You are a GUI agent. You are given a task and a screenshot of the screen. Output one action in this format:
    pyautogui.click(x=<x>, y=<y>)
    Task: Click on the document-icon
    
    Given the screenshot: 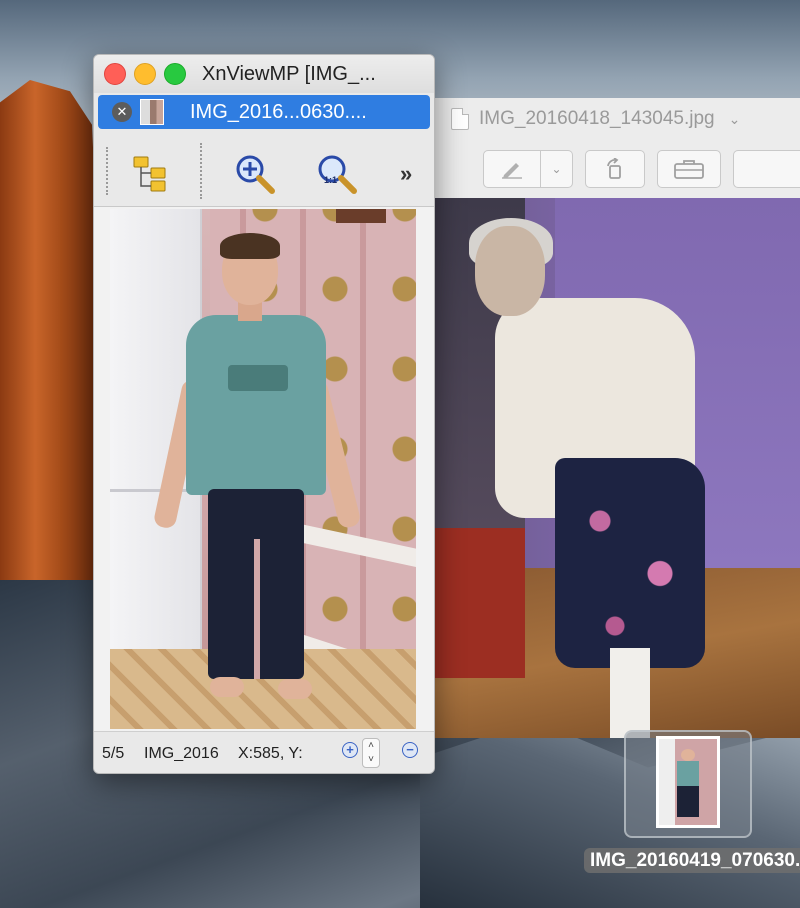 What is the action you would take?
    pyautogui.click(x=460, y=119)
    